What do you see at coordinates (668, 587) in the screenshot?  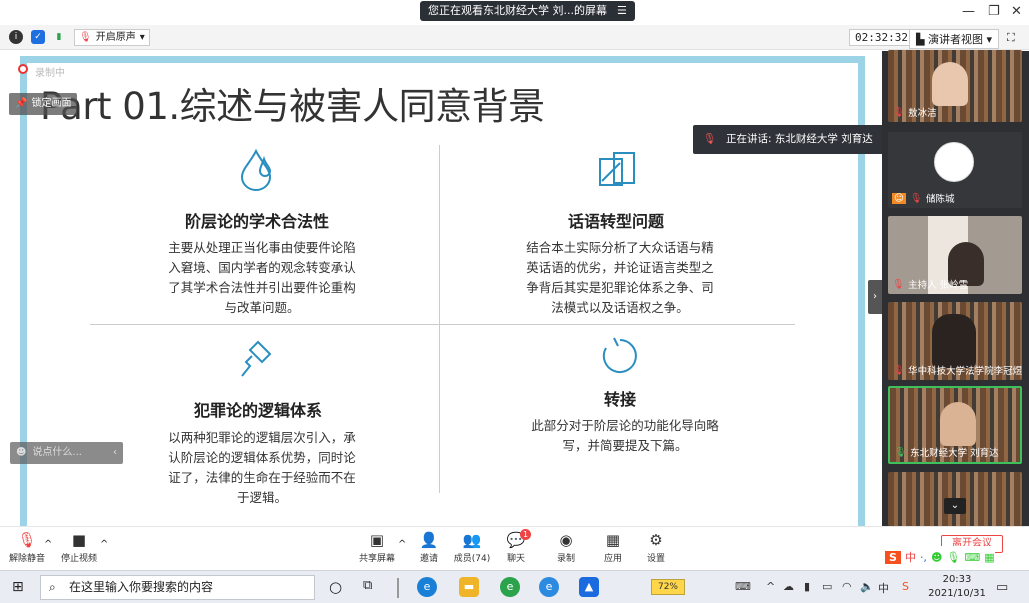 I see `battery-indicator: 72%` at bounding box center [668, 587].